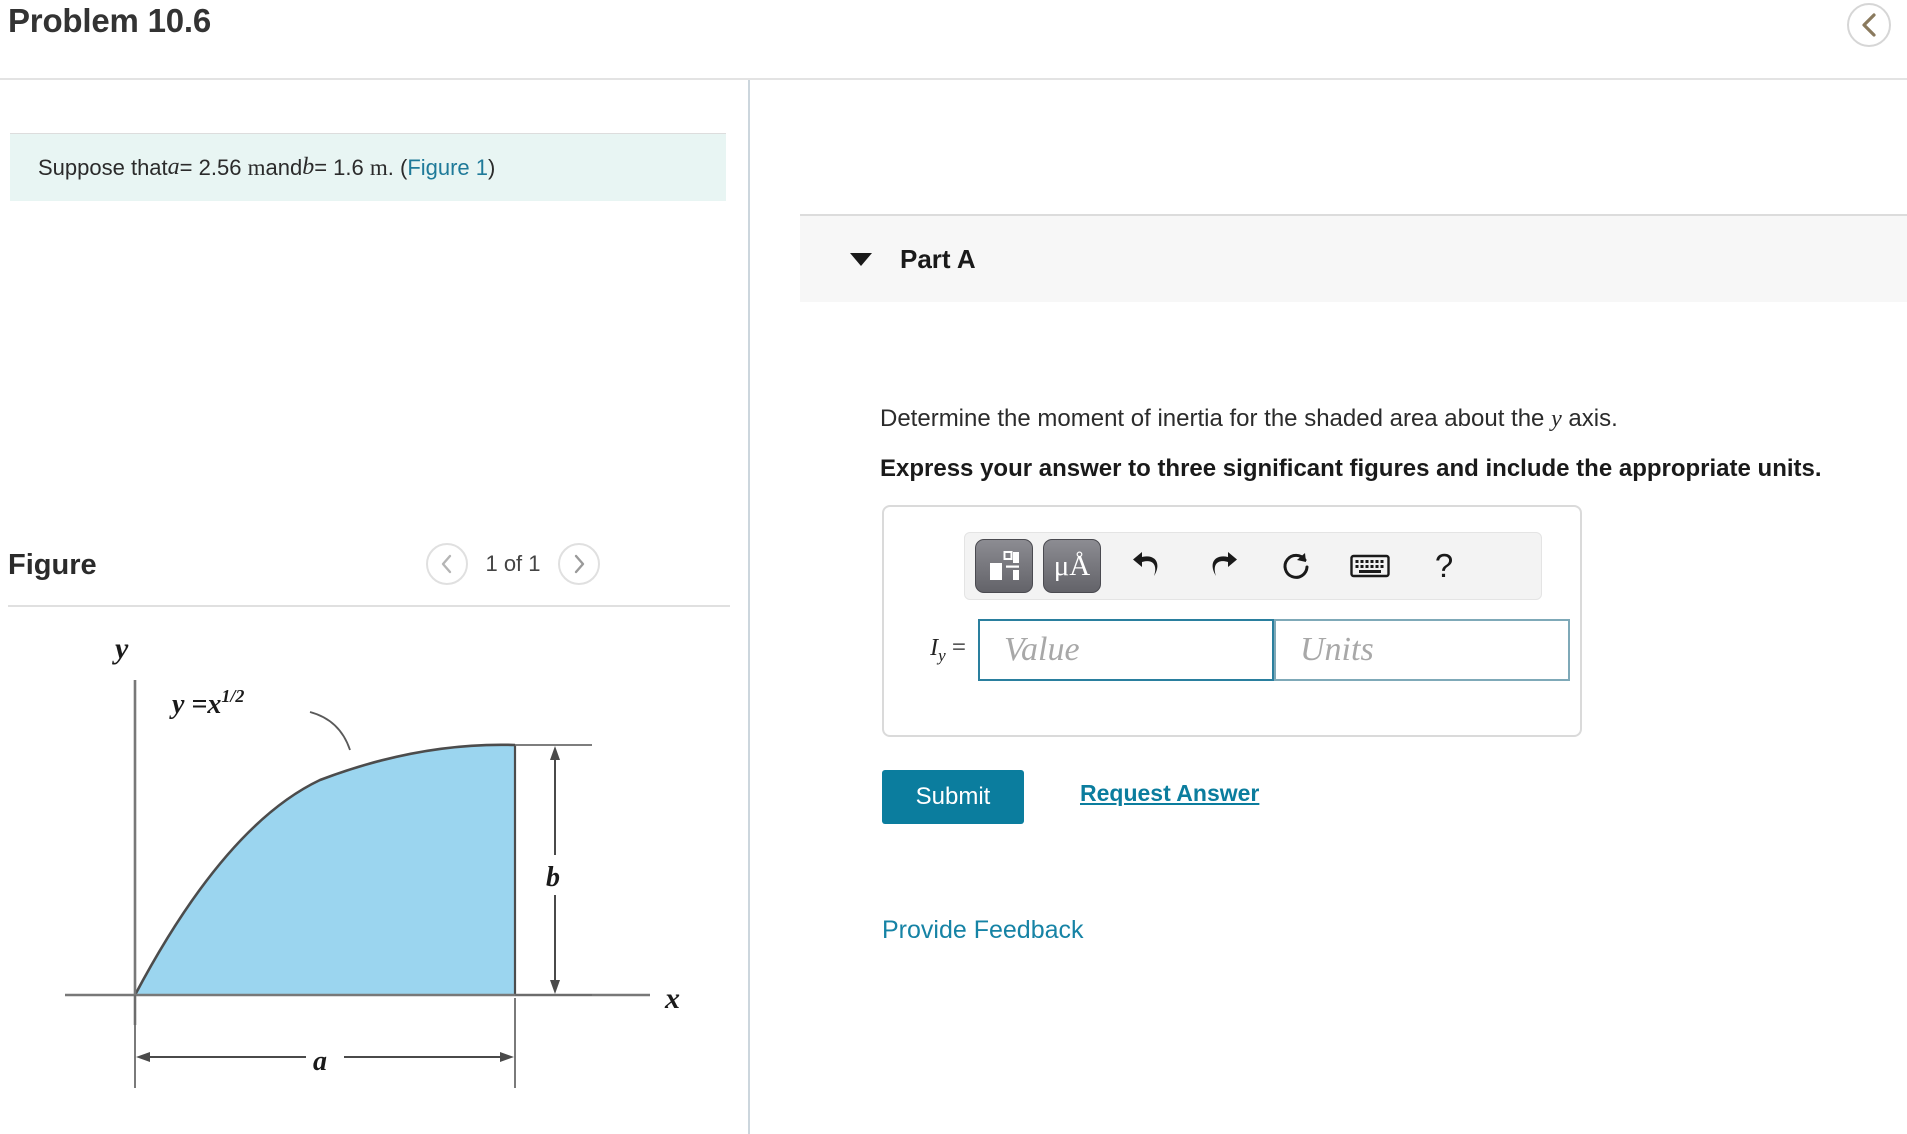 The image size is (1907, 1134). What do you see at coordinates (52, 565) in the screenshot?
I see `figure-title: Figure` at bounding box center [52, 565].